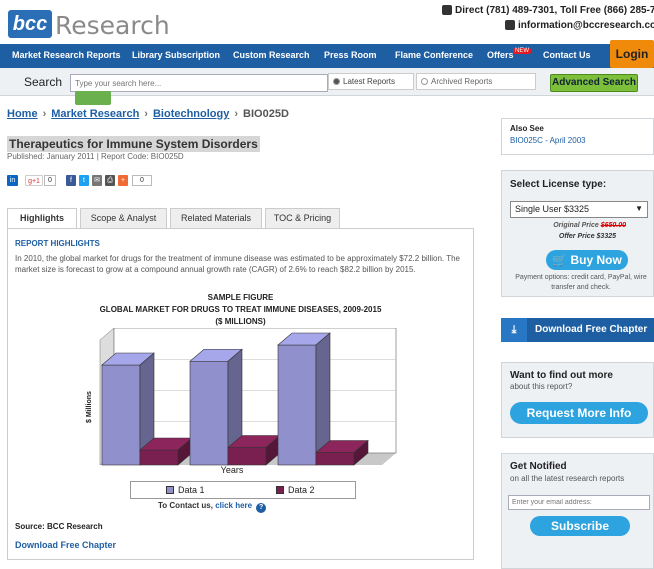  What do you see at coordinates (110, 180) in the screenshot?
I see `print-icon: ⎙` at bounding box center [110, 180].